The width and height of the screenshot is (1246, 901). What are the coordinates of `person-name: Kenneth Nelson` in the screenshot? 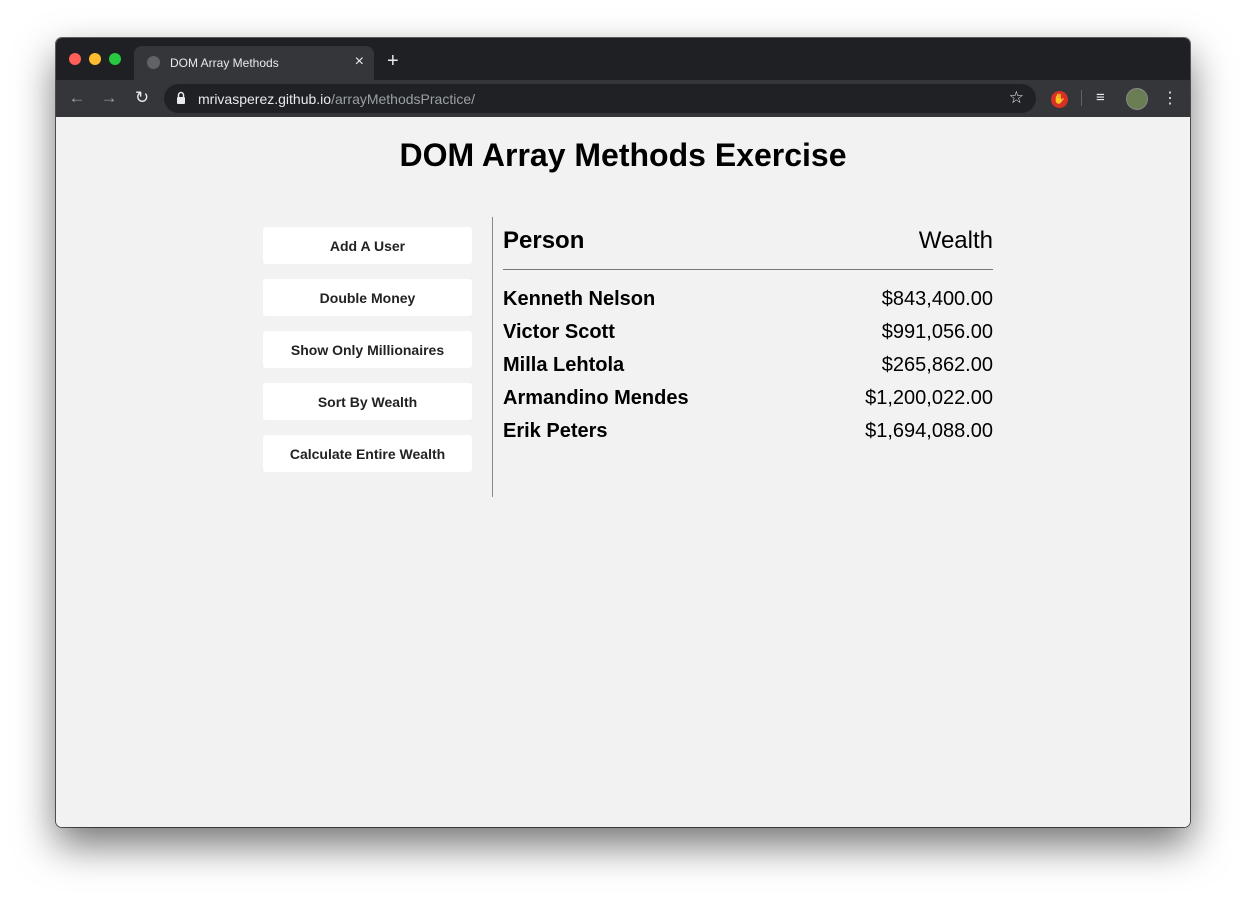 It's located at (579, 299).